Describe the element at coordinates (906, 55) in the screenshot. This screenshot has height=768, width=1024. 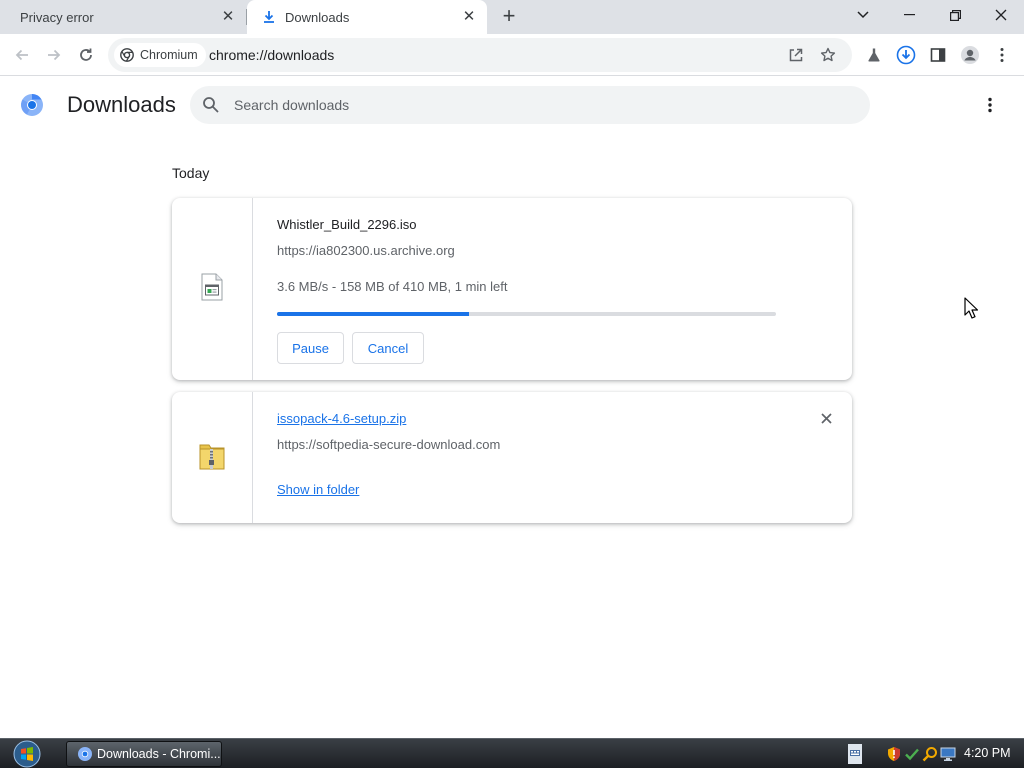
I see `downloads-toolbar-icon` at that location.